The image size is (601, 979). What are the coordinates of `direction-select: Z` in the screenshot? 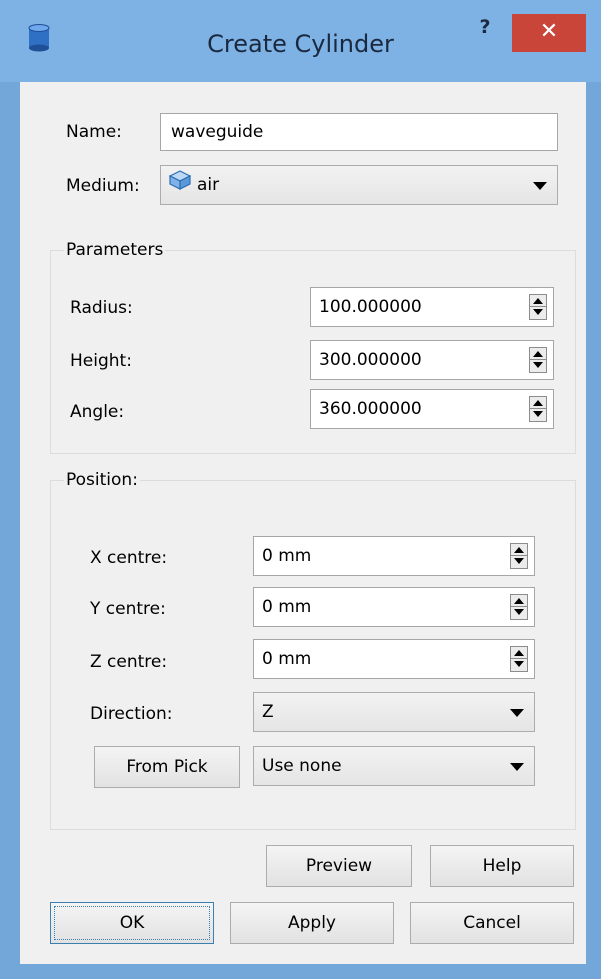 It's located at (394, 712).